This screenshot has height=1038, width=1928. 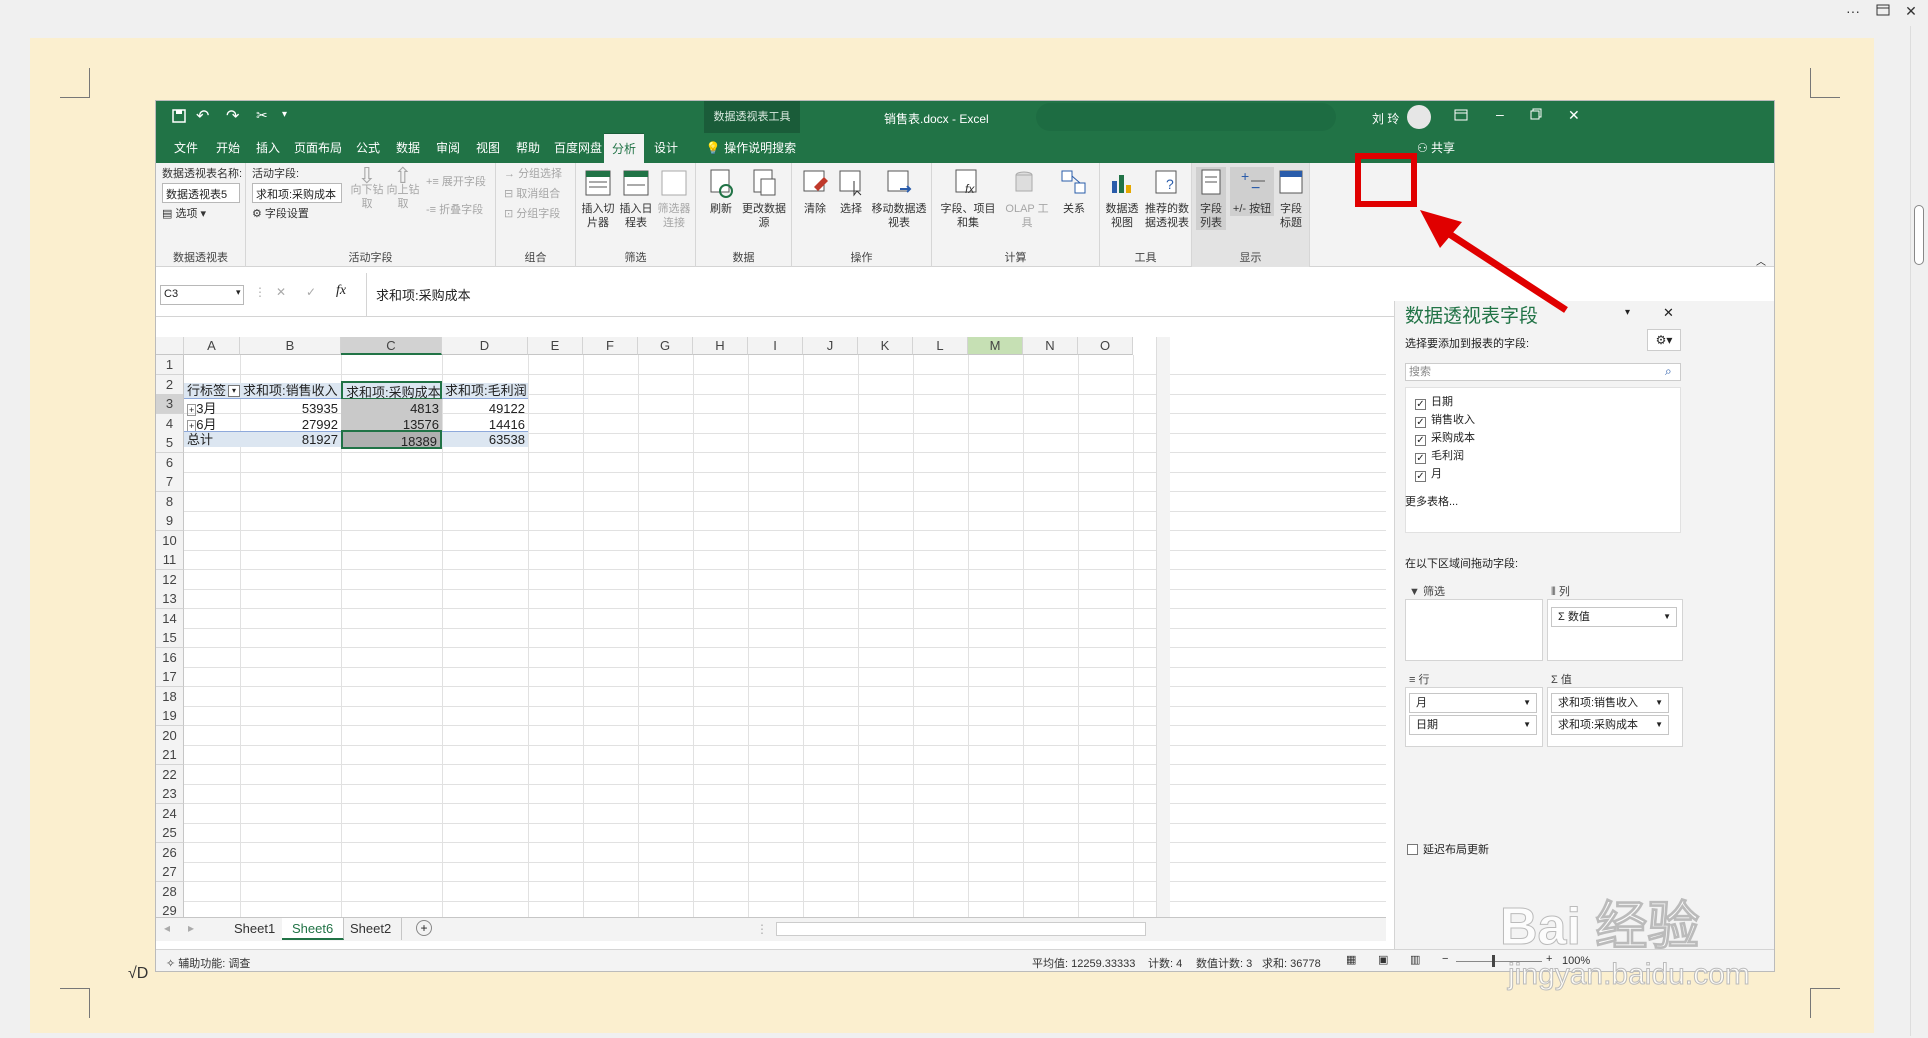 What do you see at coordinates (830, 346) in the screenshot?
I see `col-header-j: J` at bounding box center [830, 346].